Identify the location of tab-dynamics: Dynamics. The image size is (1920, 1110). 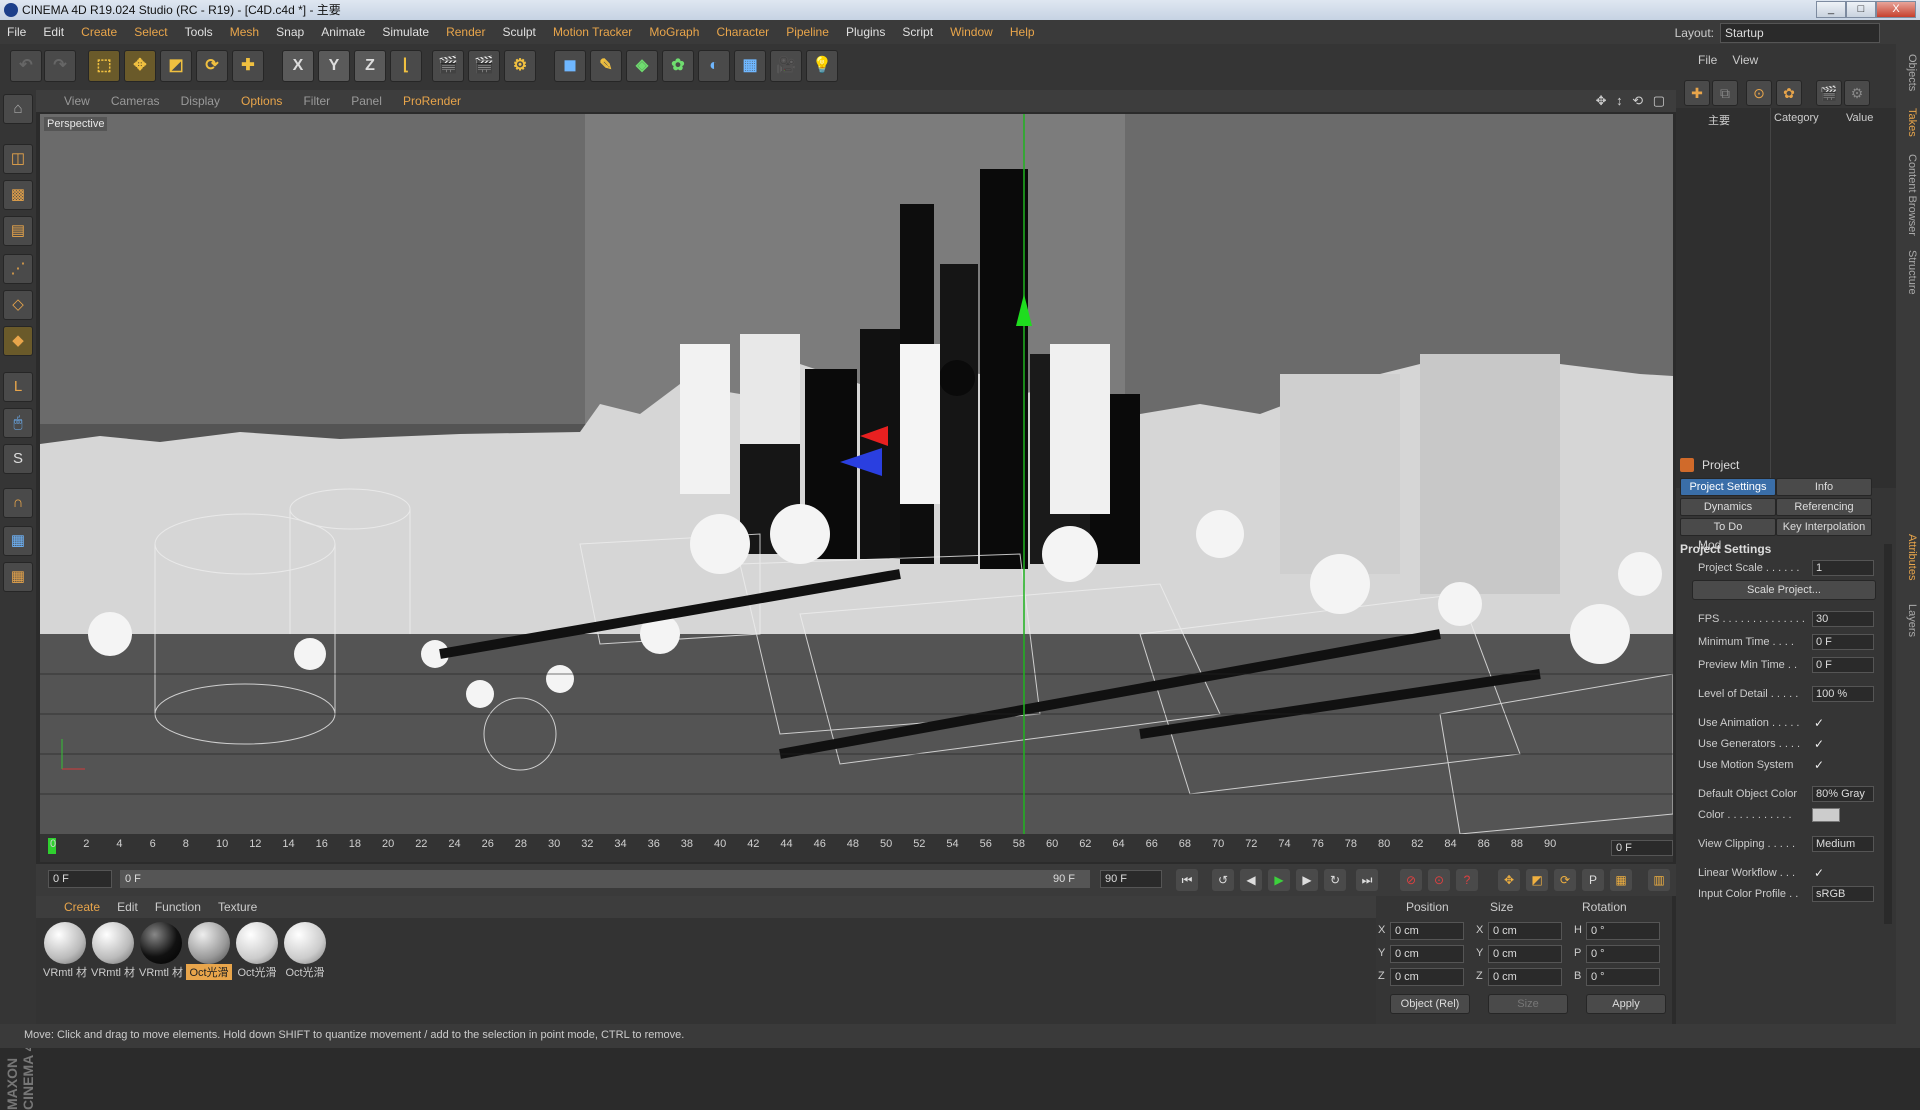
(1728, 507).